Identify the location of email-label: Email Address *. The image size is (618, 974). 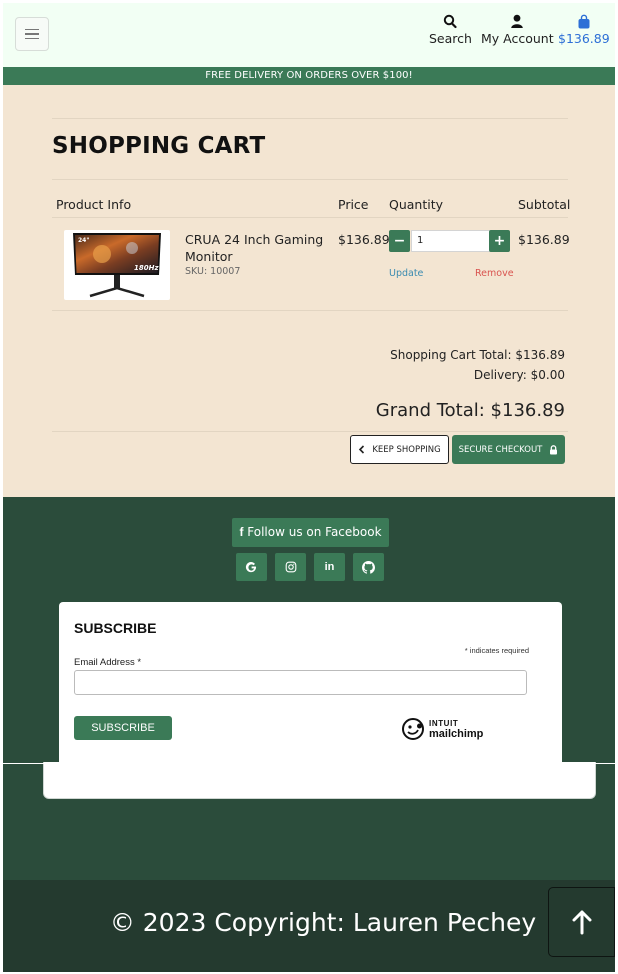
(108, 662).